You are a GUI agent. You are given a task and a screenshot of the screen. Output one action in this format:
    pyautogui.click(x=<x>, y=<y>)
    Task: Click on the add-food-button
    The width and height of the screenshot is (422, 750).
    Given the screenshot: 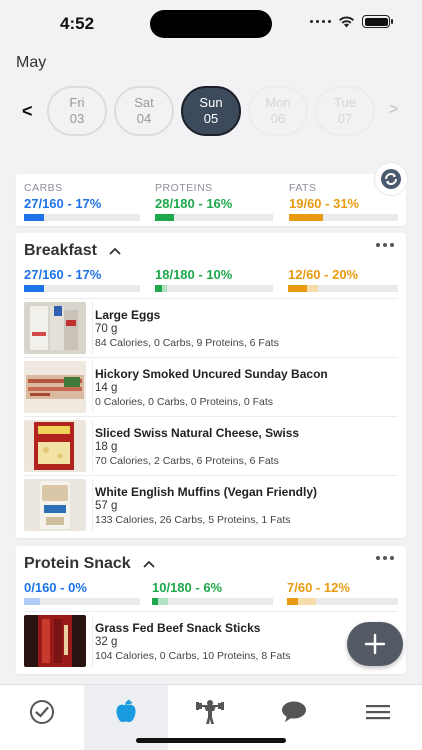 What is the action you would take?
    pyautogui.click(x=375, y=644)
    